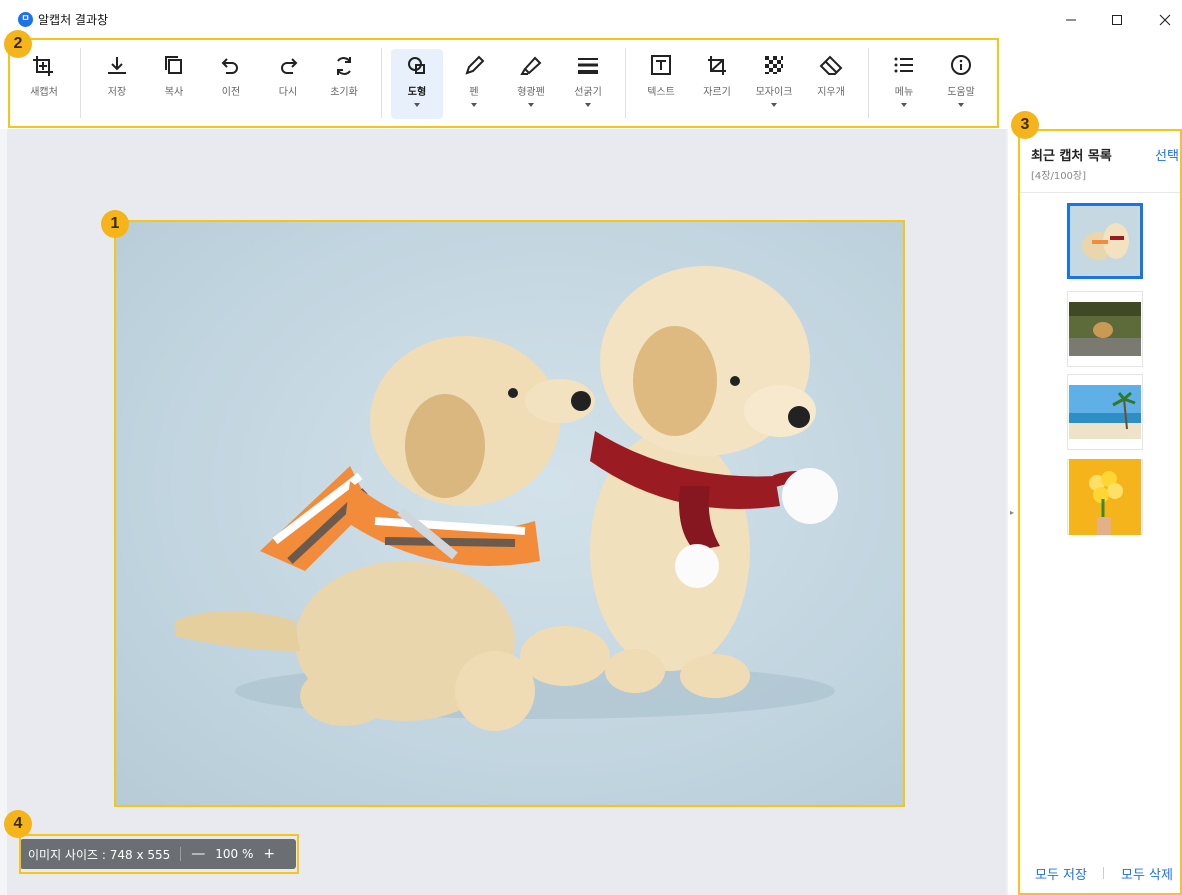  Describe the element at coordinates (417, 92) in the screenshot. I see `tool-label: 도형` at that location.